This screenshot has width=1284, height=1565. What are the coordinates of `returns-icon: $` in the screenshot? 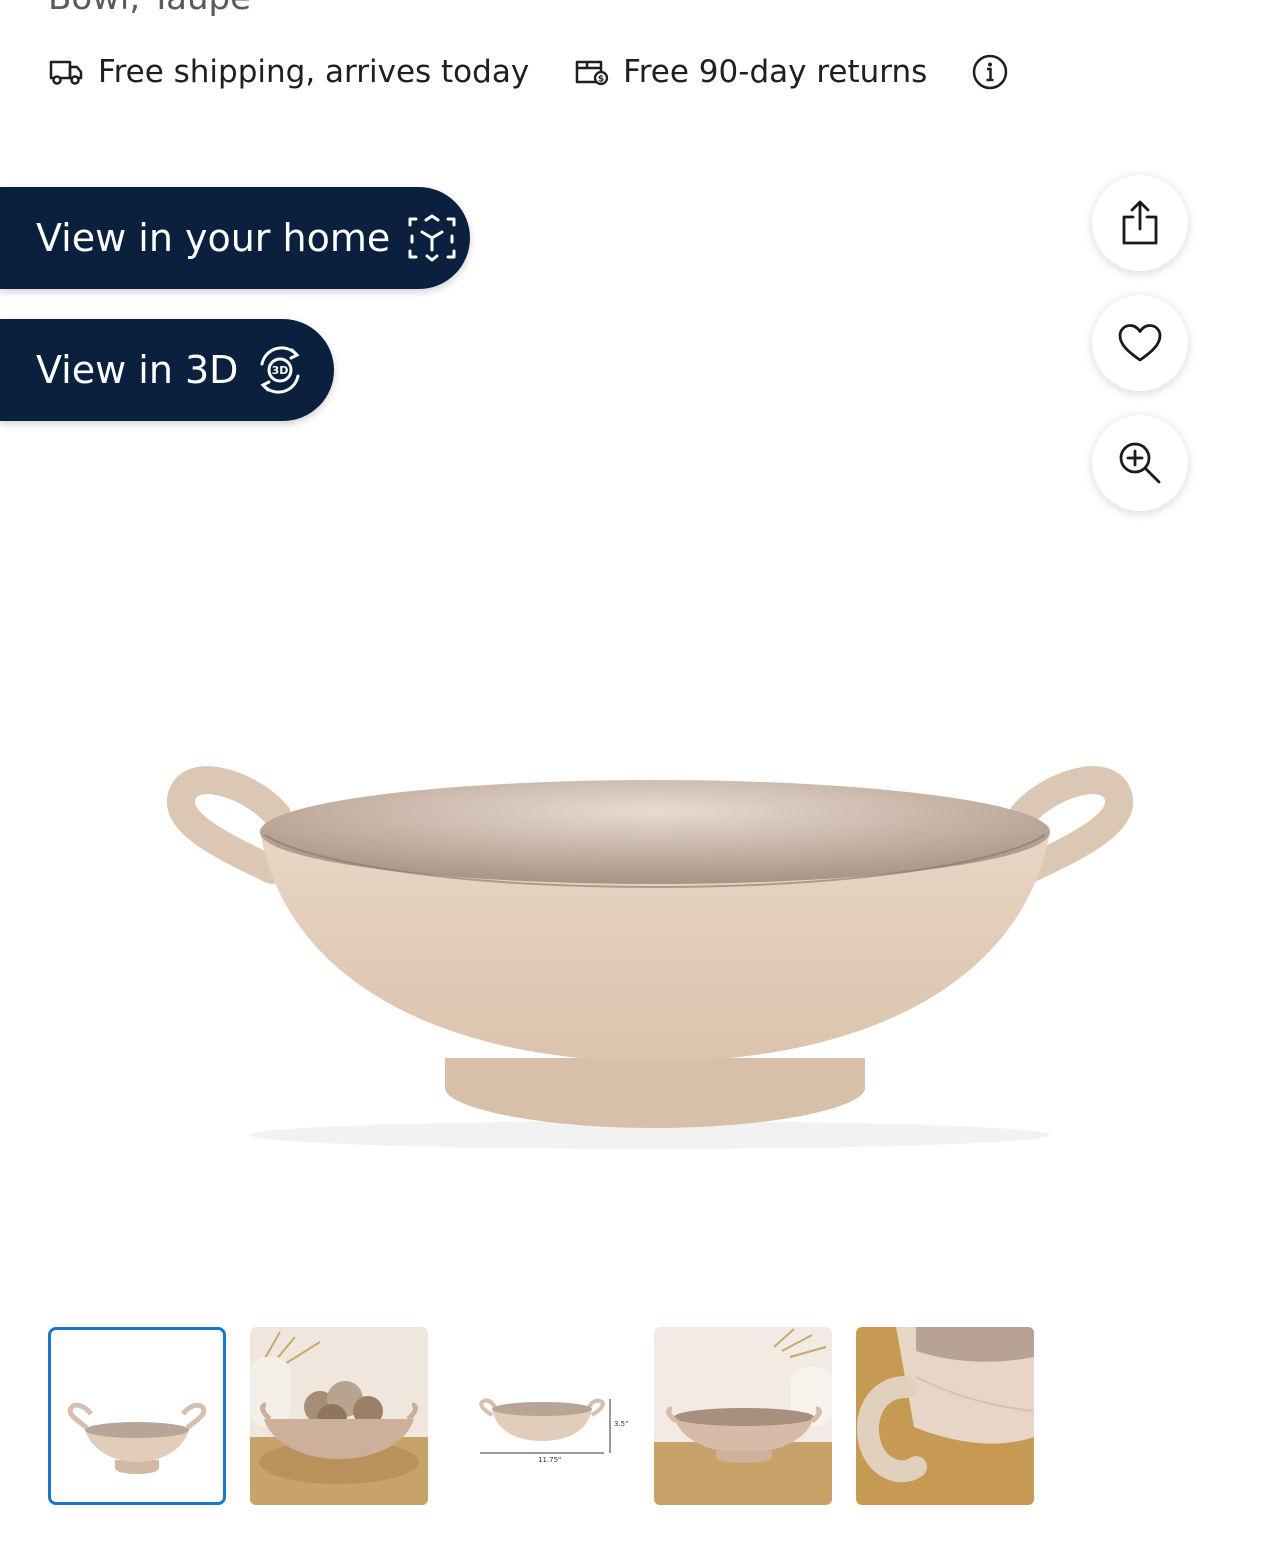 It's located at (592, 73).